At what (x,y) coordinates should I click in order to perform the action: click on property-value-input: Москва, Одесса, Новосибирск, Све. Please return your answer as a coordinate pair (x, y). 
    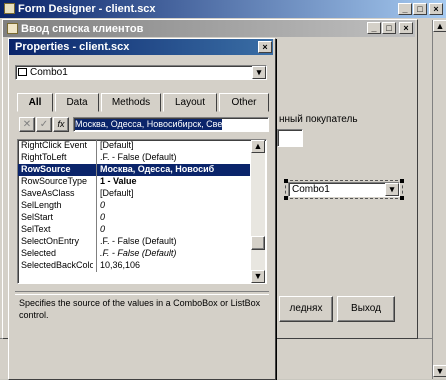
    Looking at the image, I should click on (171, 124).